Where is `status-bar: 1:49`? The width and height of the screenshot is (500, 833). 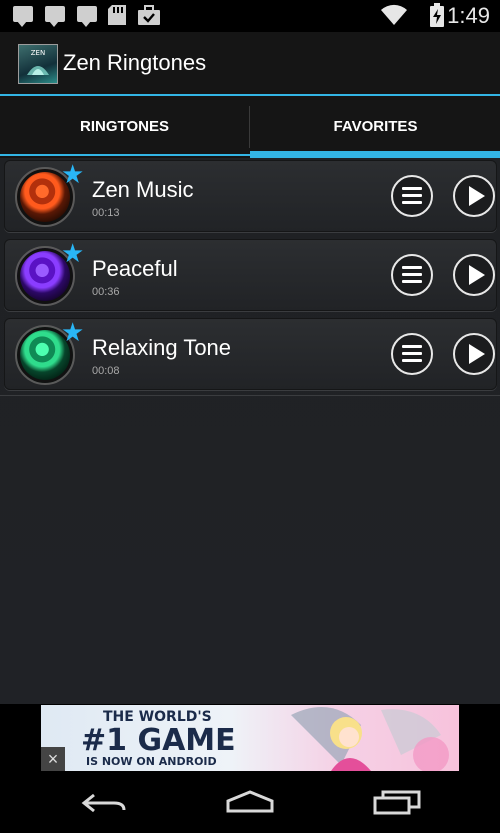 status-bar: 1:49 is located at coordinates (250, 16).